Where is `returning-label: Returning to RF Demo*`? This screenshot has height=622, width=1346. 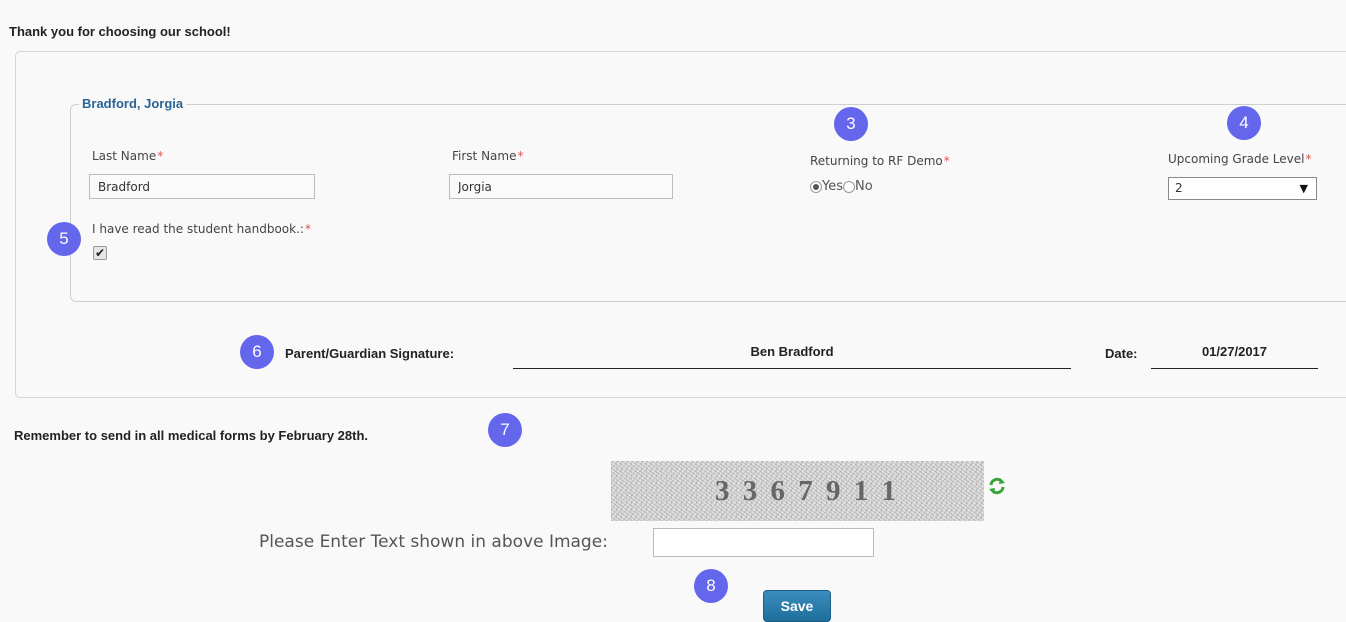
returning-label: Returning to RF Demo* is located at coordinates (880, 161).